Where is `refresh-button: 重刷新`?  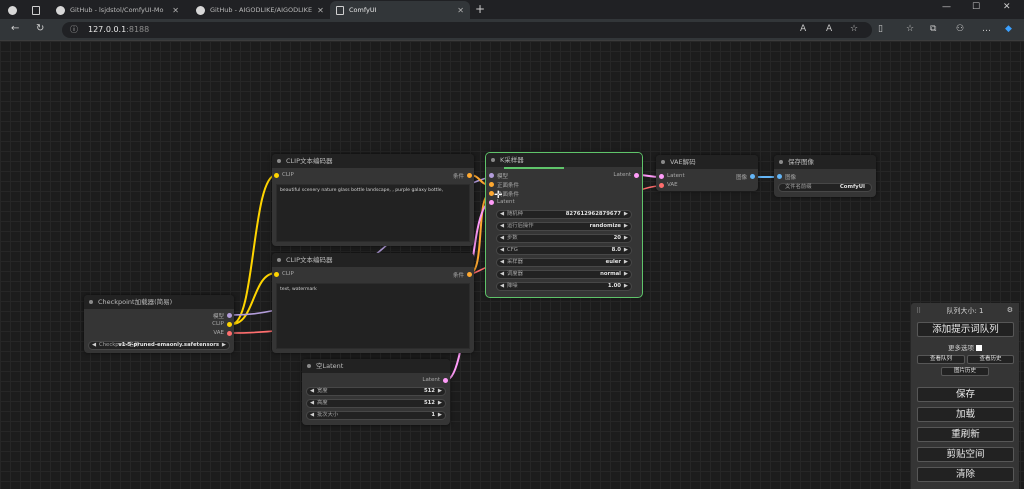 refresh-button: 重刷新 is located at coordinates (965, 434).